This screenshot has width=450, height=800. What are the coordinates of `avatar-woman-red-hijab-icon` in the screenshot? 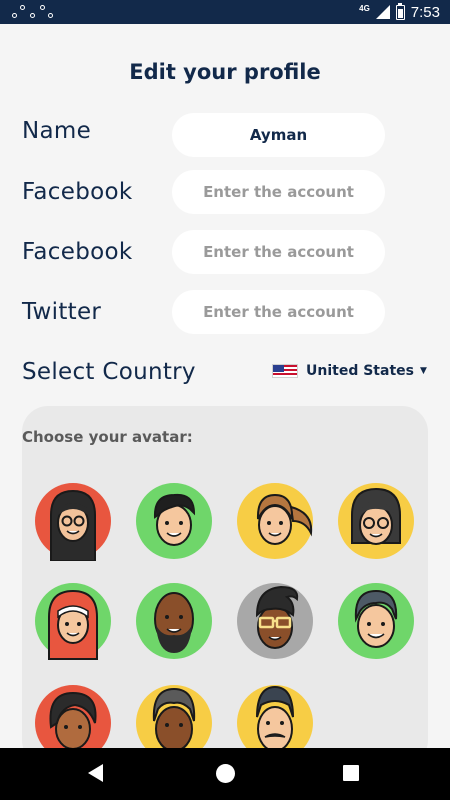 It's located at (73, 621).